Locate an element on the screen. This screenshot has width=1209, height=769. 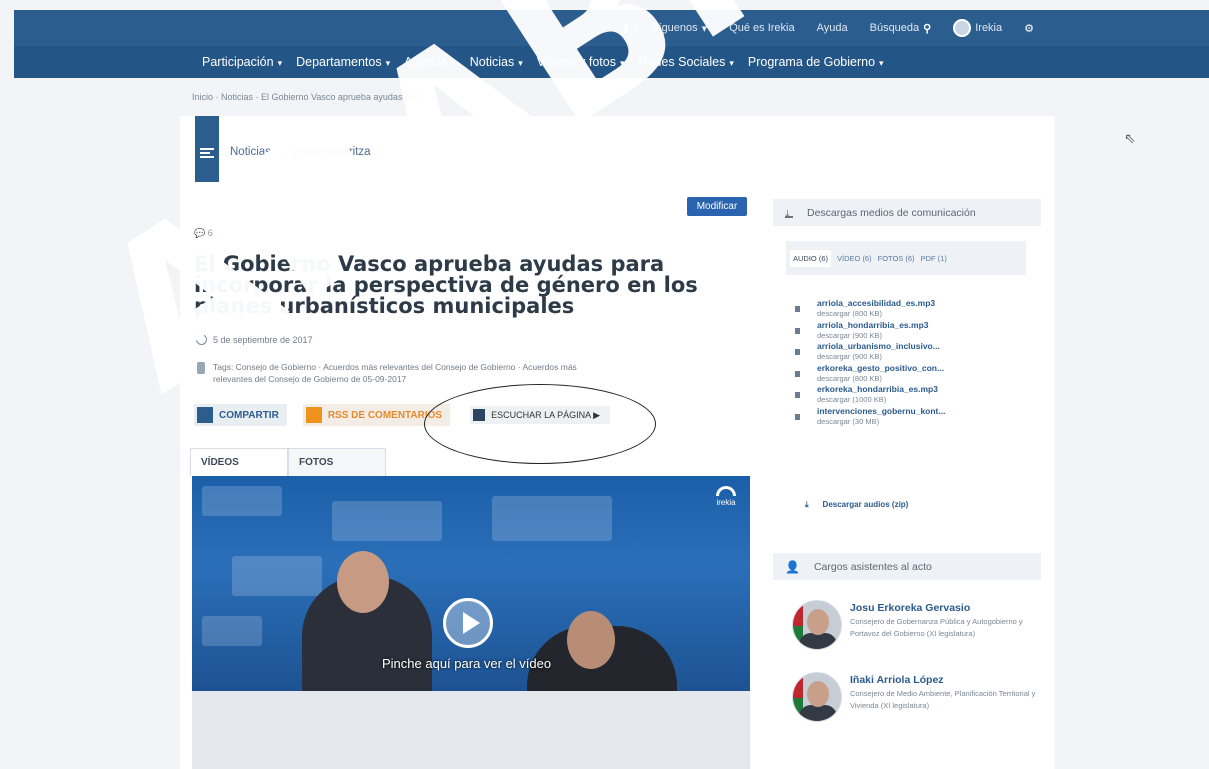
clock-icon is located at coordinates (201, 339).